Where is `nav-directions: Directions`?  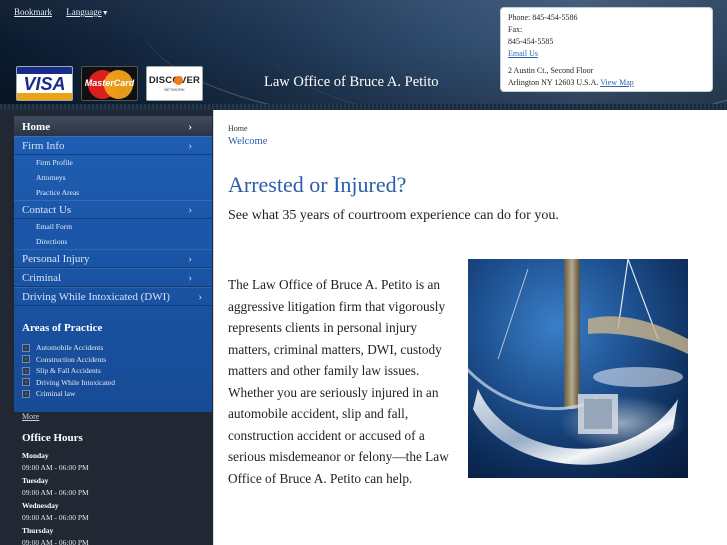
nav-directions: Directions is located at coordinates (113, 241).